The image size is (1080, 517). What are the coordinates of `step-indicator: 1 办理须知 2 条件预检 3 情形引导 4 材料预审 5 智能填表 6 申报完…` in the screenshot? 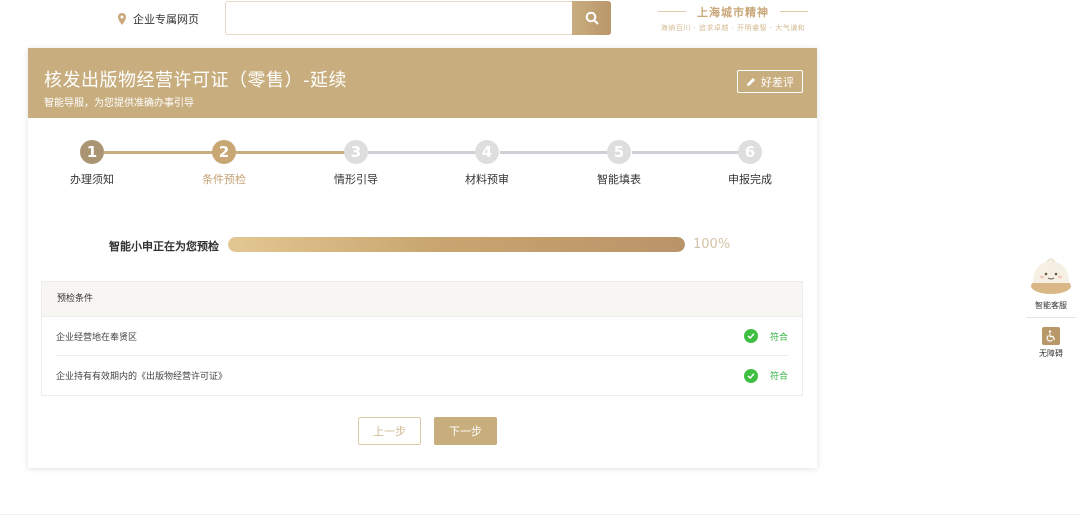 It's located at (422, 165).